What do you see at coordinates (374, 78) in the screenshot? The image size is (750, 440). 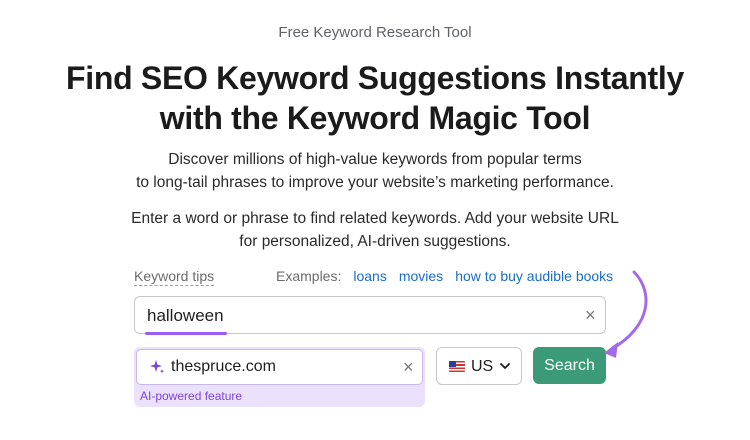 I see `title-line-1: Find SEO Keyword Suggestions Instantly` at bounding box center [374, 78].